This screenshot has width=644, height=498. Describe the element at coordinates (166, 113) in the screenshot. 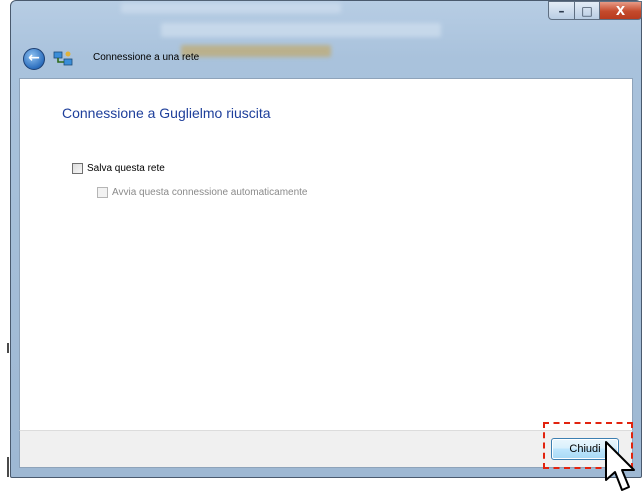

I see `page-title: Connessione a Guglielmo riuscita` at that location.